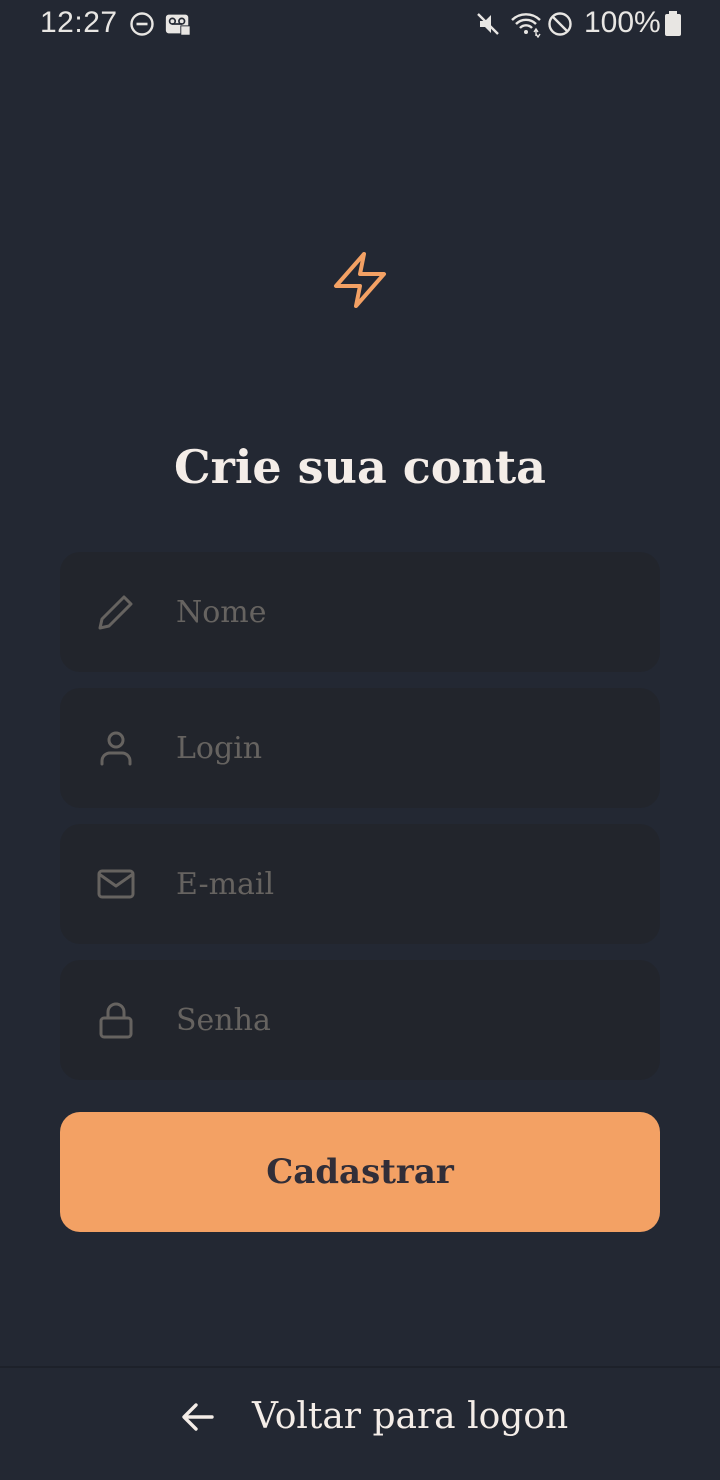  Describe the element at coordinates (360, 1172) in the screenshot. I see `register-button: Cadastrar` at that location.